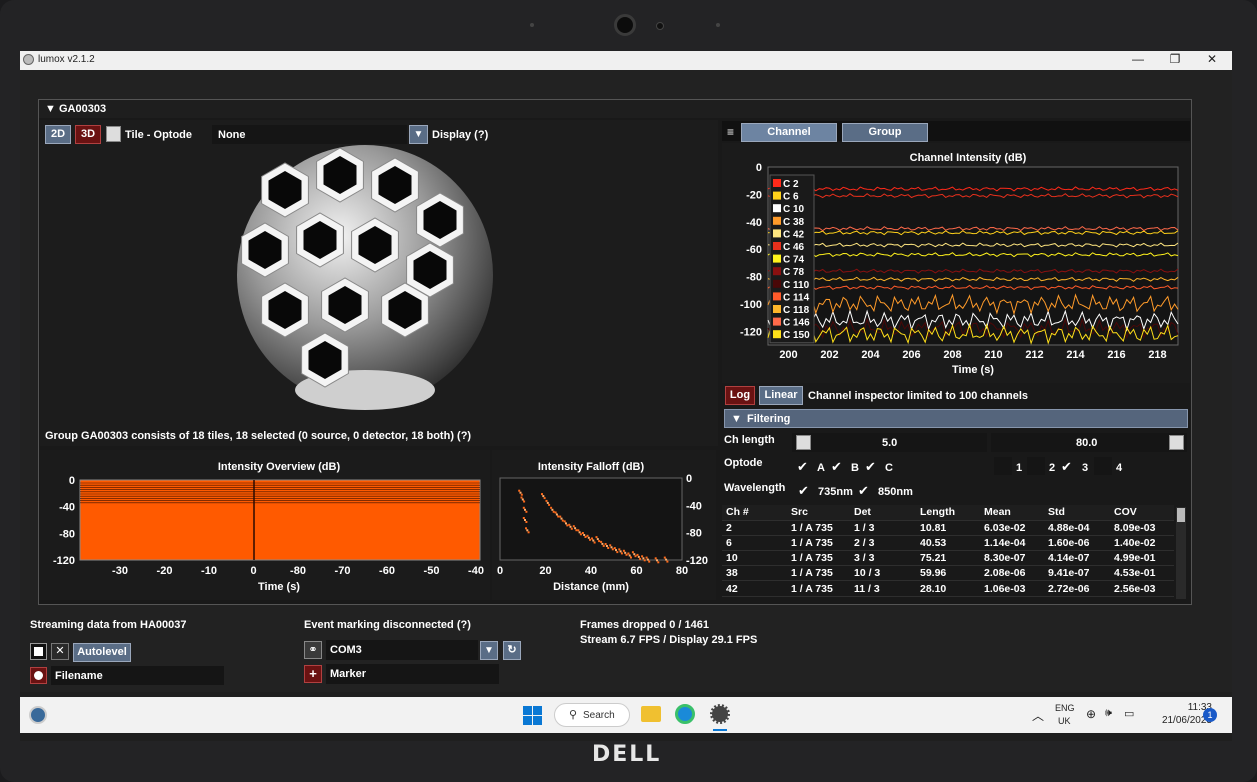  What do you see at coordinates (476, 571) in the screenshot?
I see `x-tick-label: -40` at bounding box center [476, 571].